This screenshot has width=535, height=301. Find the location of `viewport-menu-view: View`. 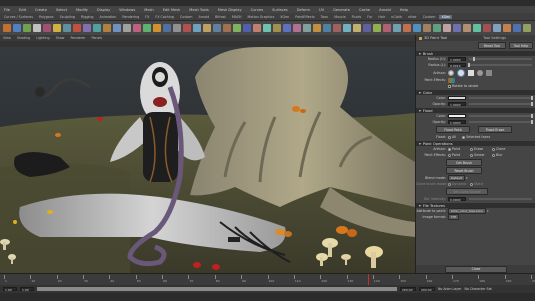

viewport-menu-view: View is located at coordinates (7, 38).